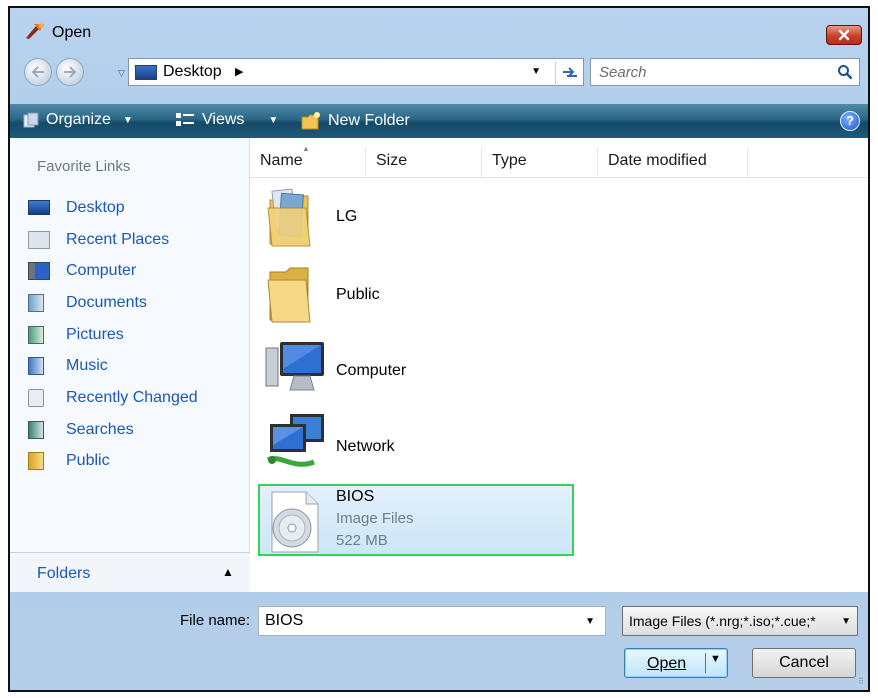 Image resolution: width=878 pixels, height=698 pixels. What do you see at coordinates (439, 28) in the screenshot?
I see `title-bar: Open` at bounding box center [439, 28].